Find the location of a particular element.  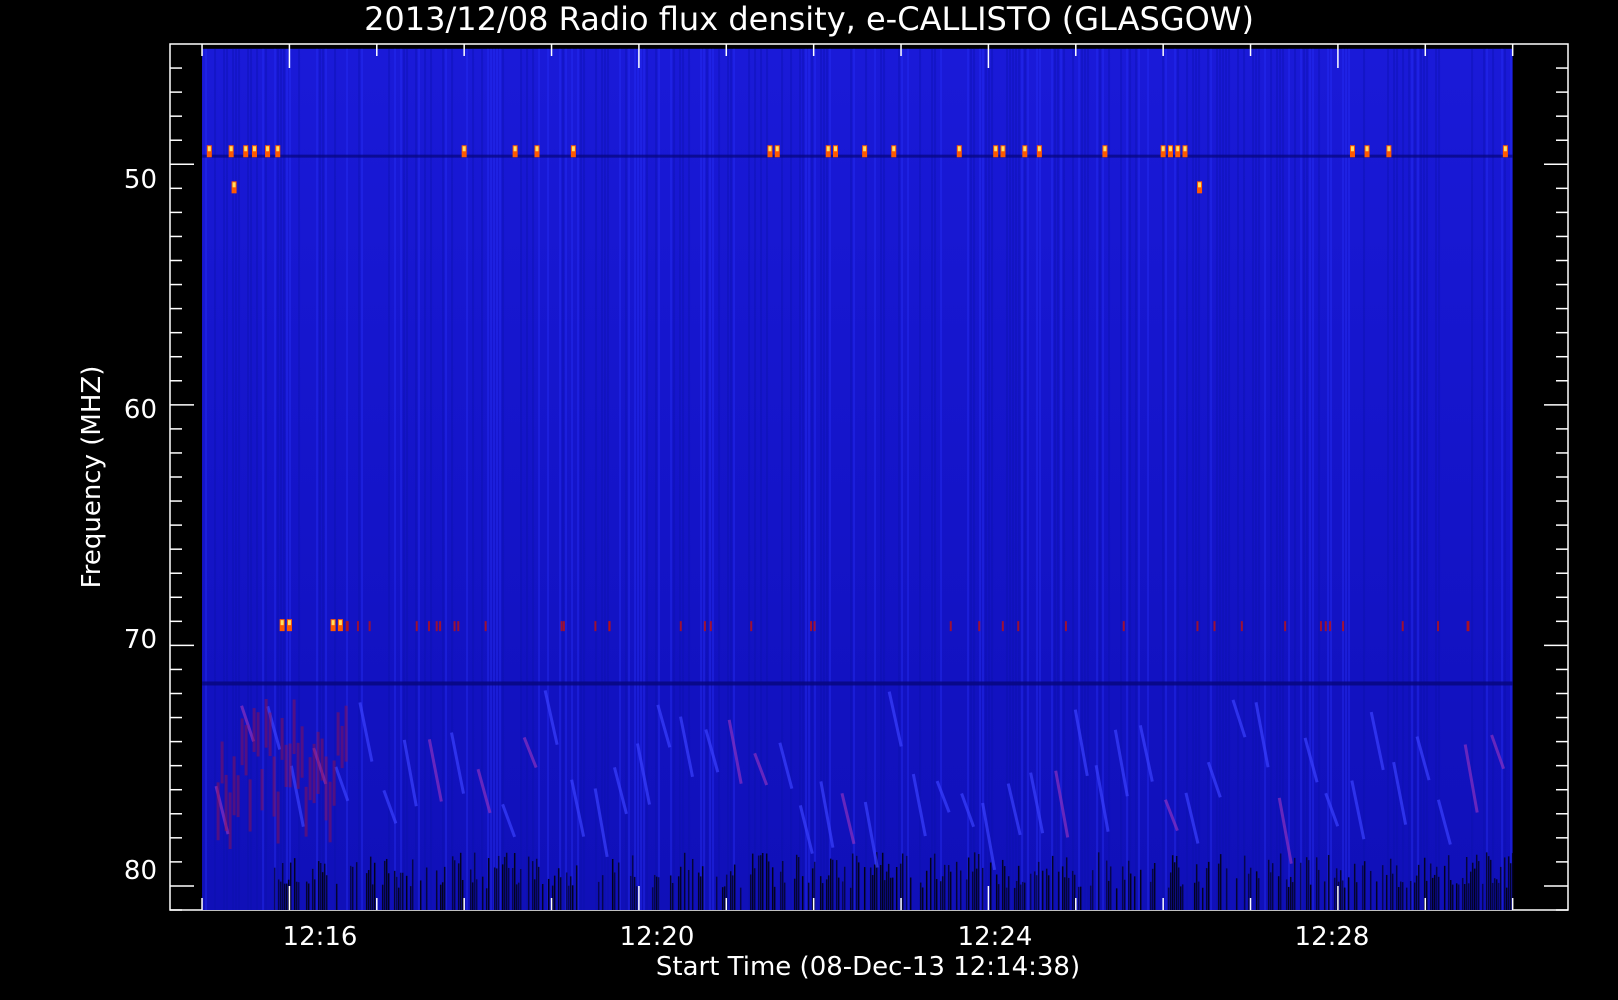

y-tick-label-80: 80 is located at coordinates (140, 871).